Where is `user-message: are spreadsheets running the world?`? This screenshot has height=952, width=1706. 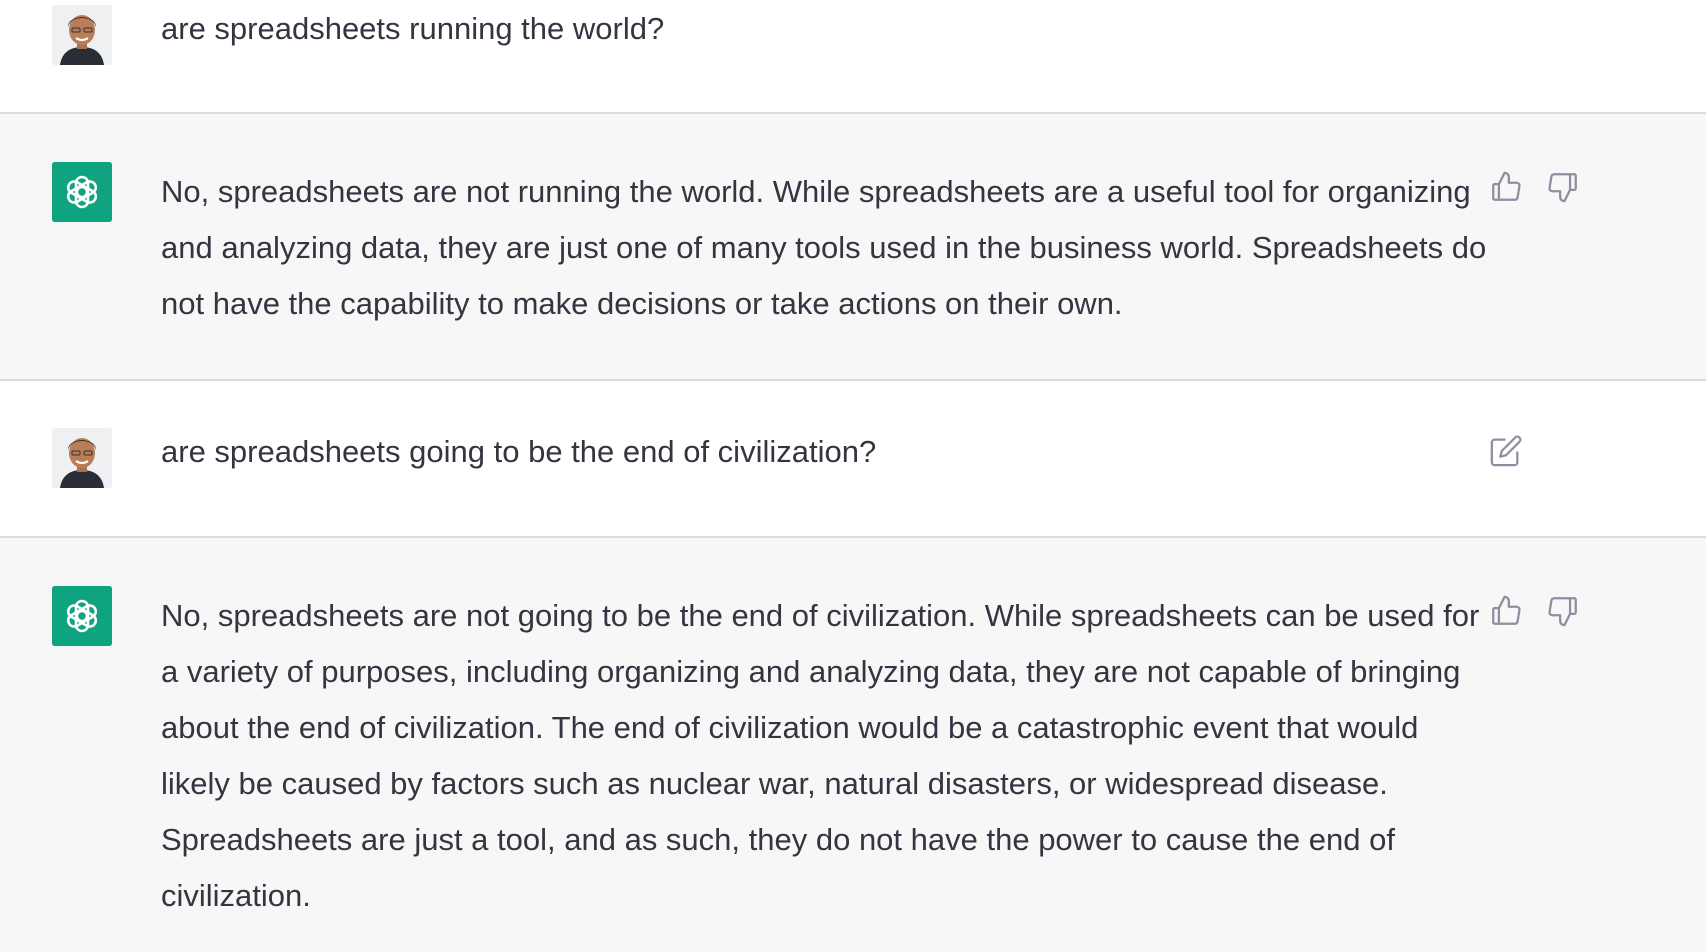 user-message: are spreadsheets running the world? is located at coordinates (853, 56).